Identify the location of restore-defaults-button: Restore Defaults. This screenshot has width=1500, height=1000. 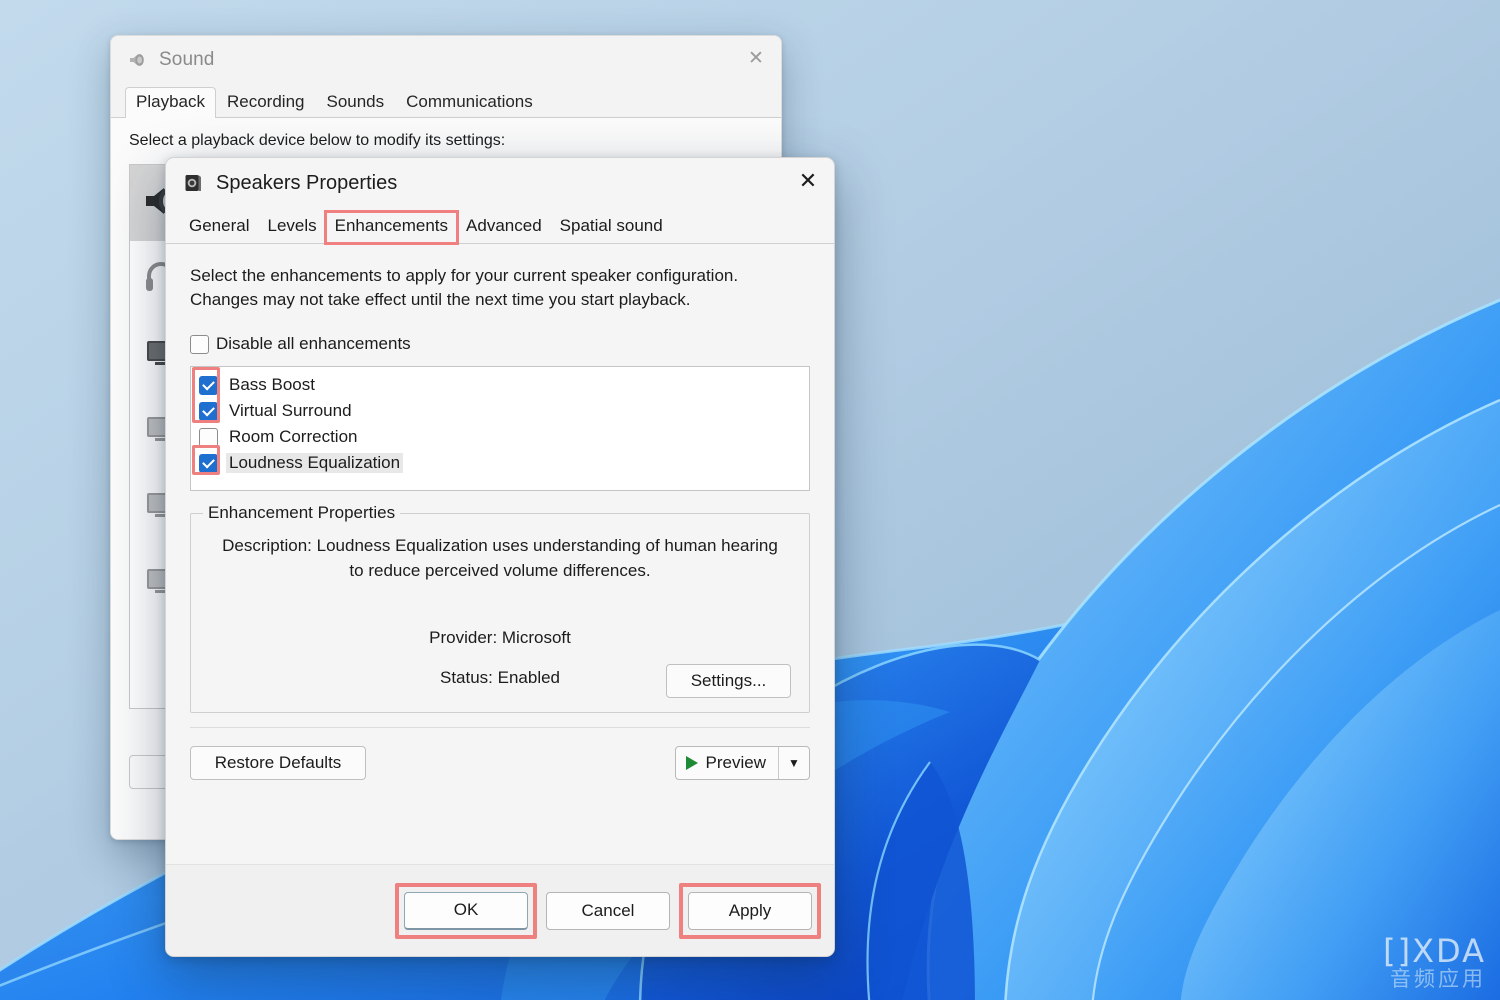
(278, 763).